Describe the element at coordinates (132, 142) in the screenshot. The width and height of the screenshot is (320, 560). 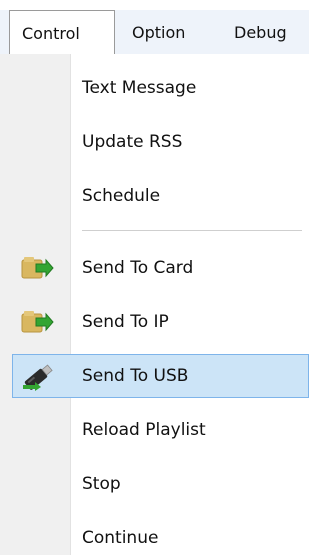
I see `menu-item-label: Update RSS` at that location.